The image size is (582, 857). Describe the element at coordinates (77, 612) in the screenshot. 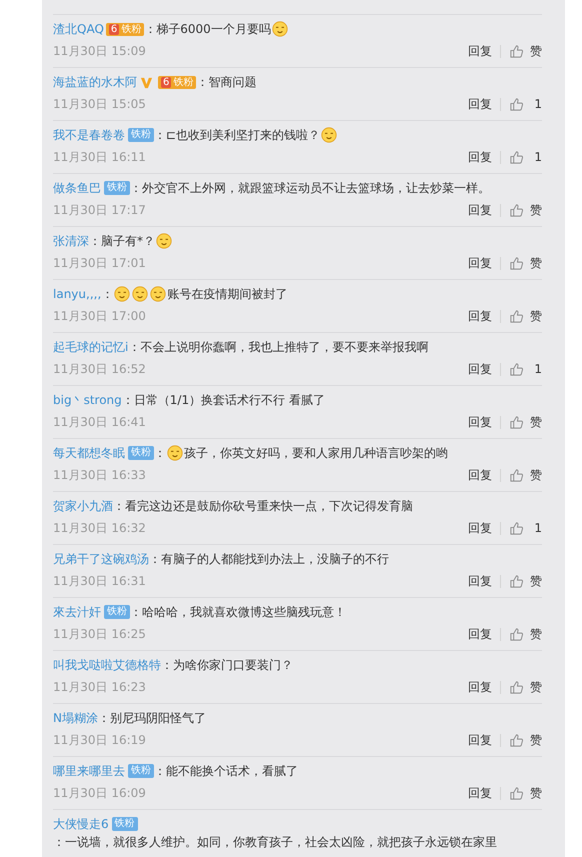

I see `username-link: 來去汁奸` at that location.